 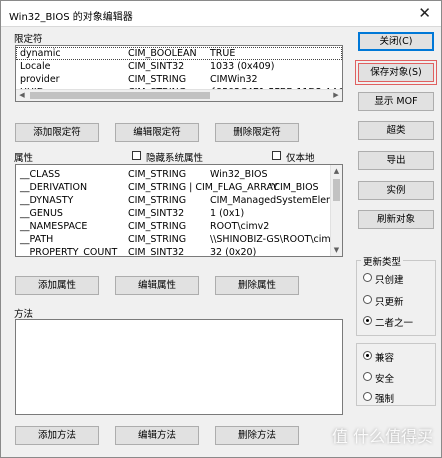 I want to click on either-radio, so click(x=367, y=320).